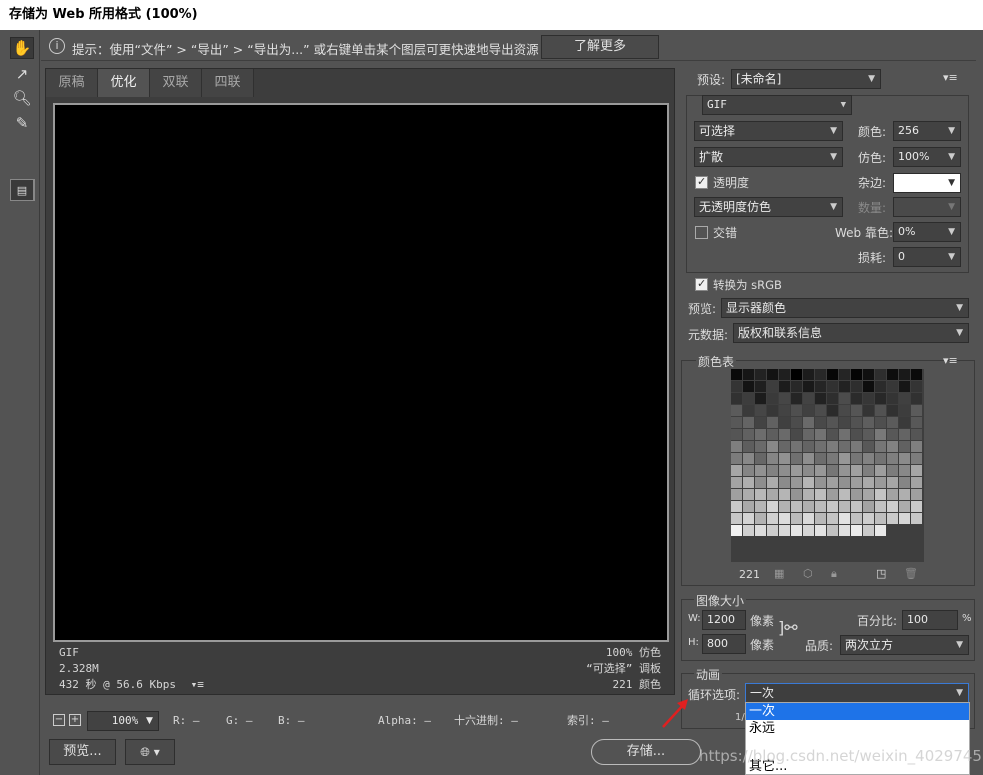 The width and height of the screenshot is (983, 775). What do you see at coordinates (701, 182) in the screenshot?
I see `transparency-checkbox` at bounding box center [701, 182].